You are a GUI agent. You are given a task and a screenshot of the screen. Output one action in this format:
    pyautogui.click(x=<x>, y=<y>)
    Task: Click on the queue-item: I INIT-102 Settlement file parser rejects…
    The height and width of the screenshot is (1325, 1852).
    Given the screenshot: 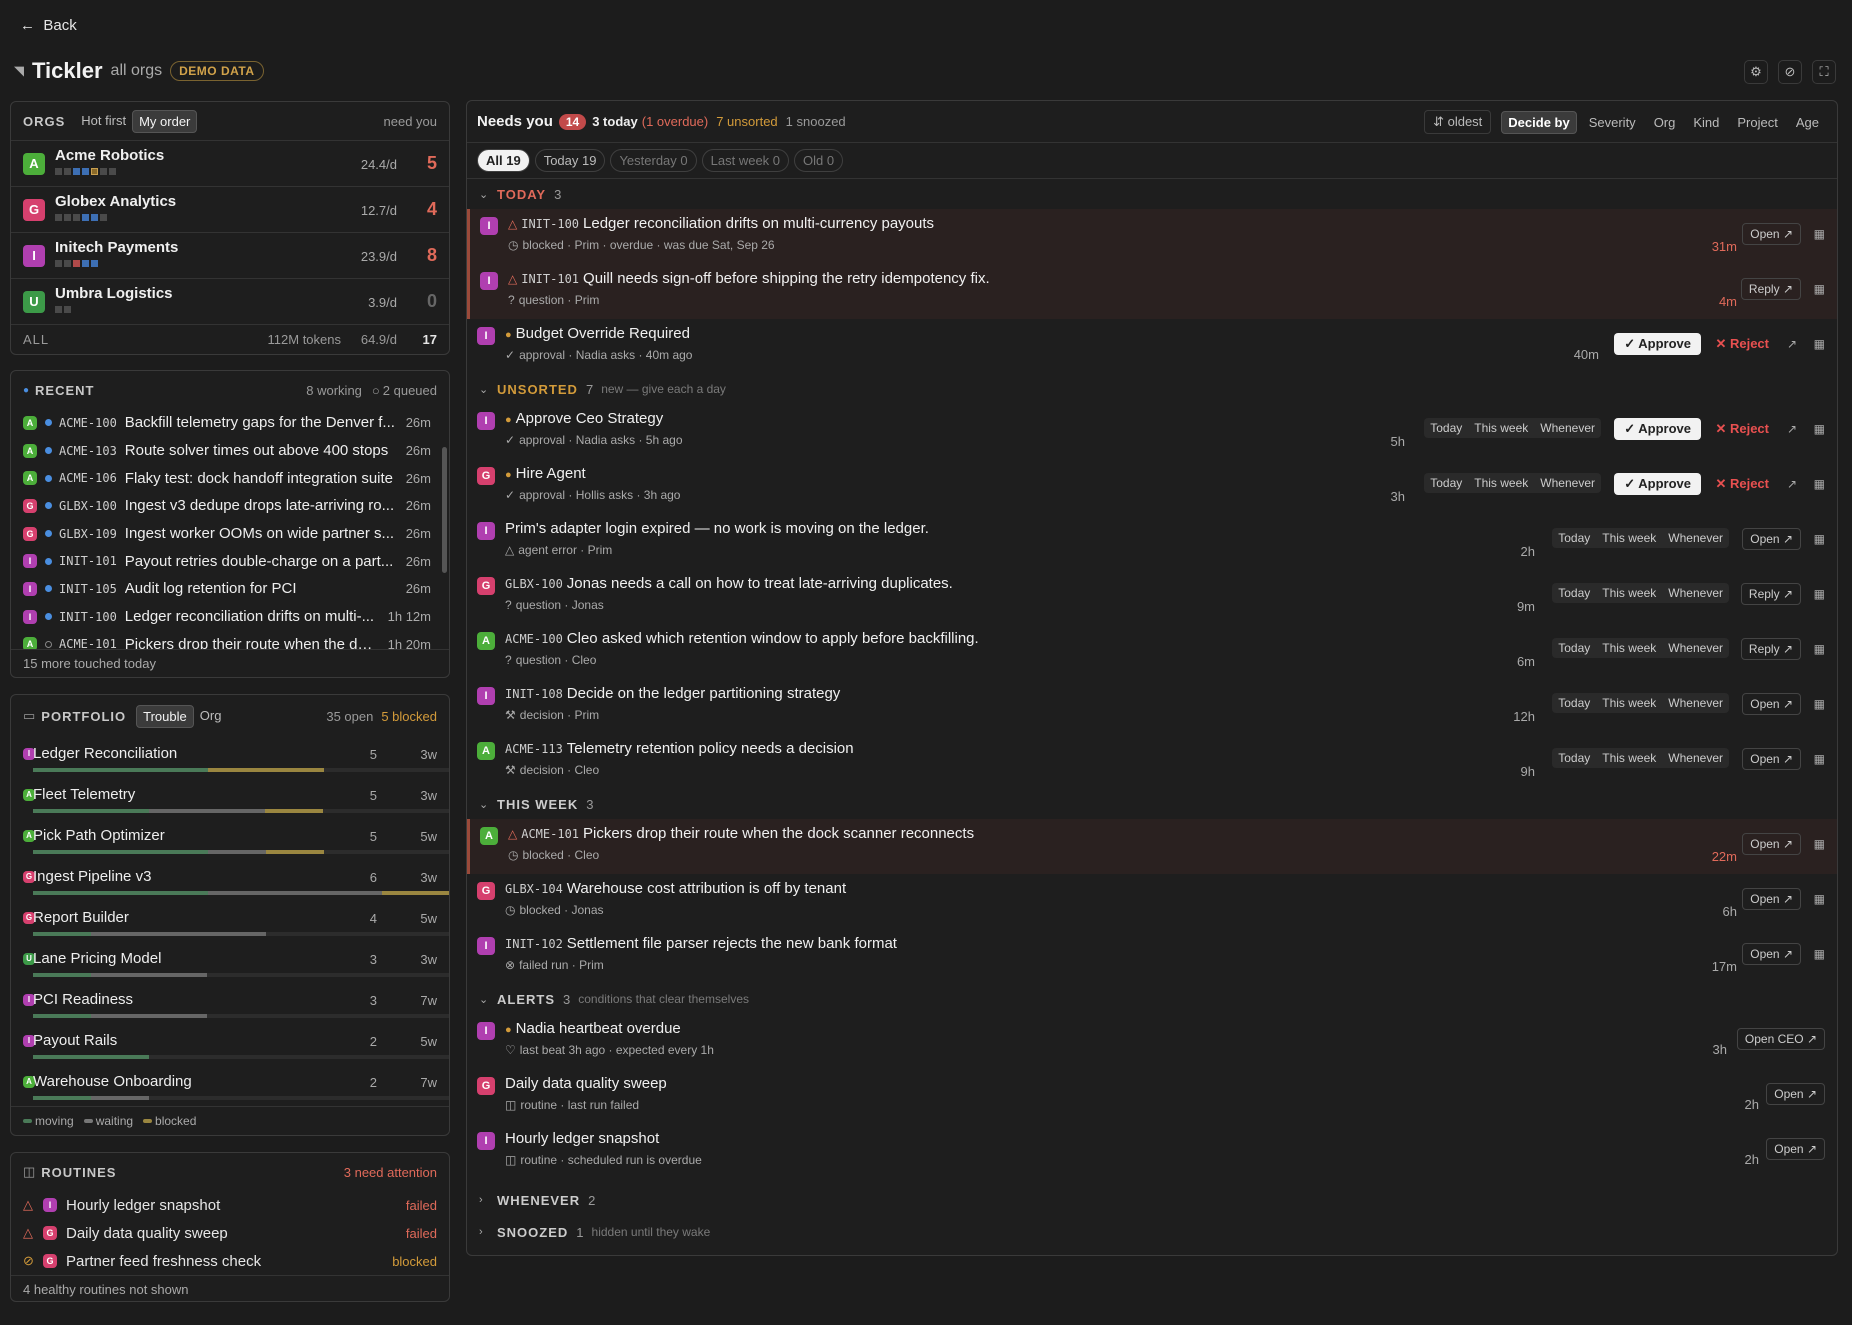 What is the action you would take?
    pyautogui.click(x=1152, y=956)
    